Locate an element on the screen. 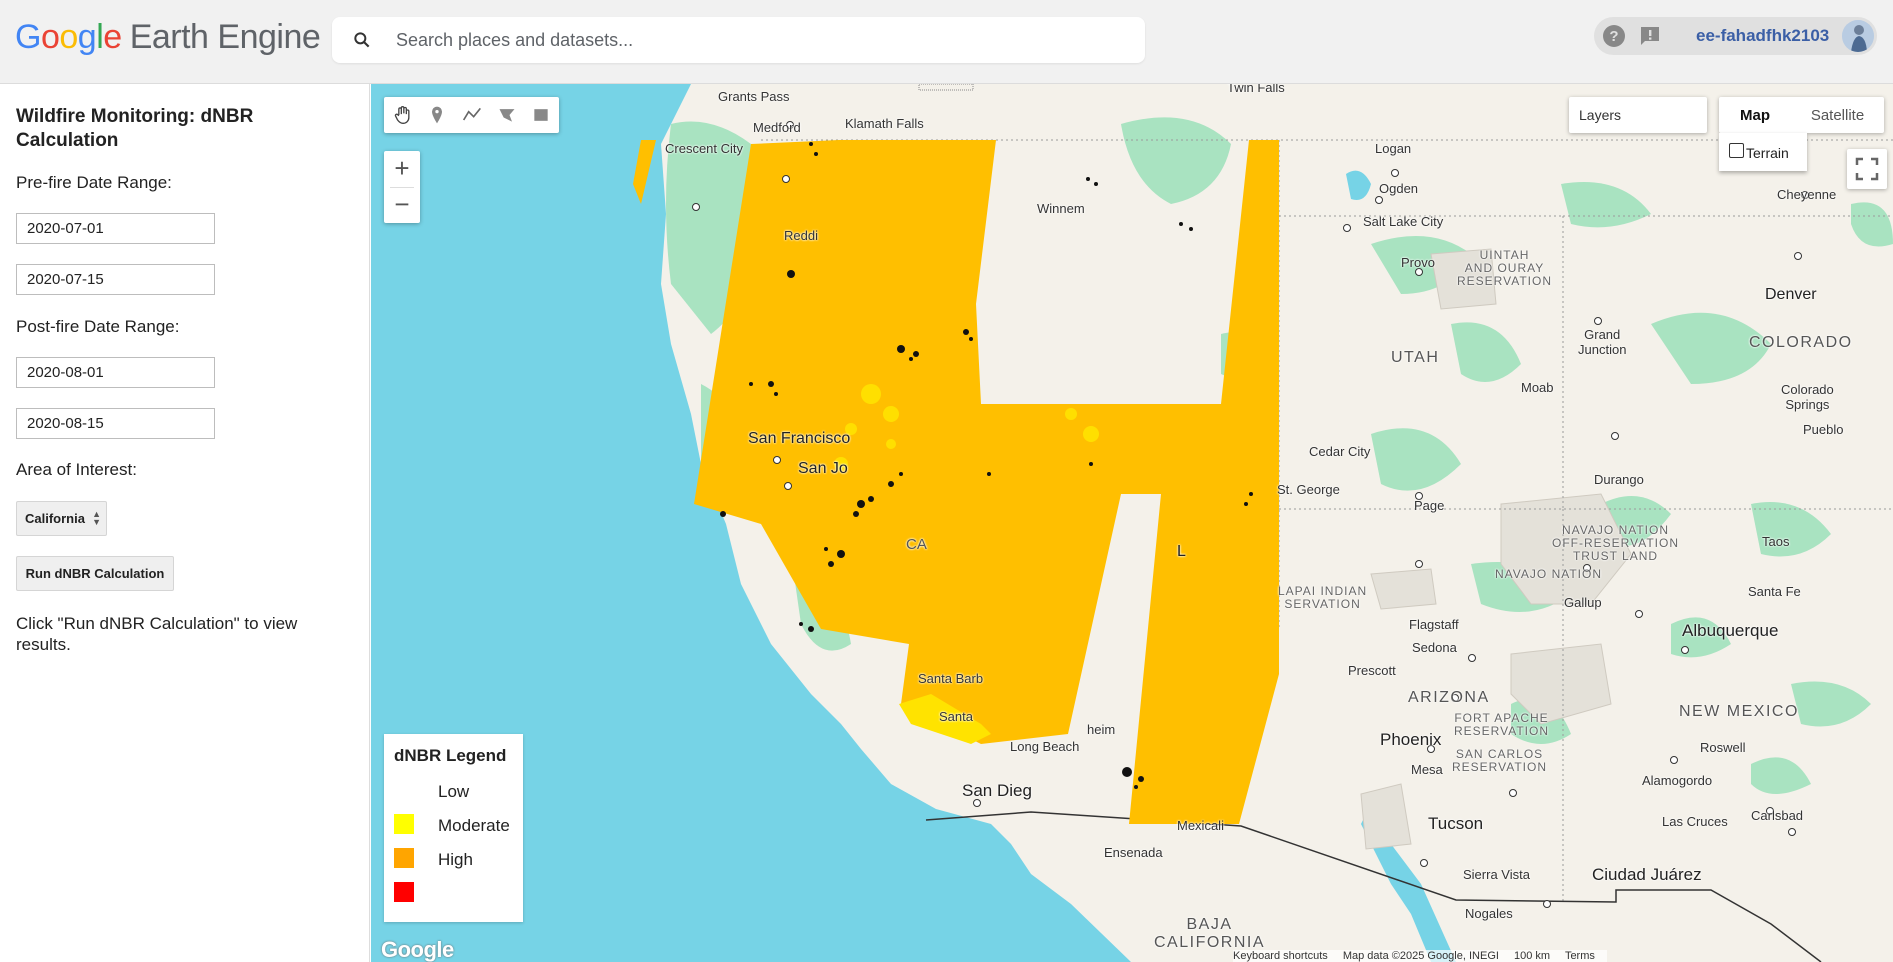 The width and height of the screenshot is (1893, 962). keyboard-shortcuts-link: Keyboard shortcuts is located at coordinates (1280, 956).